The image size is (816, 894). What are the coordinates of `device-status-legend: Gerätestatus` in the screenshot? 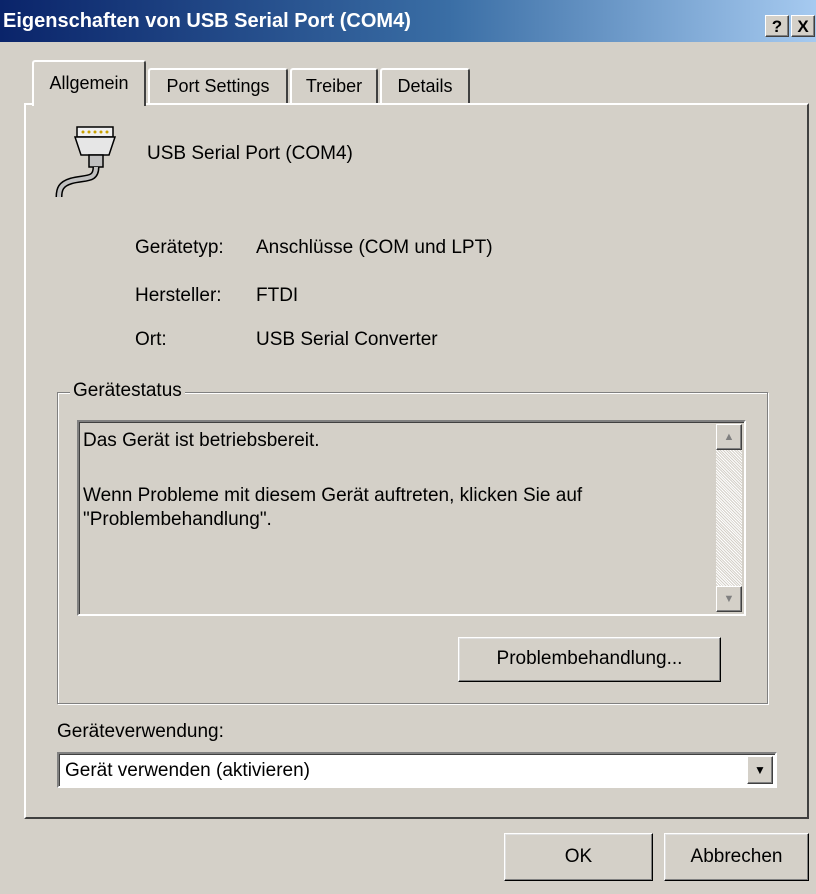 It's located at (127, 391).